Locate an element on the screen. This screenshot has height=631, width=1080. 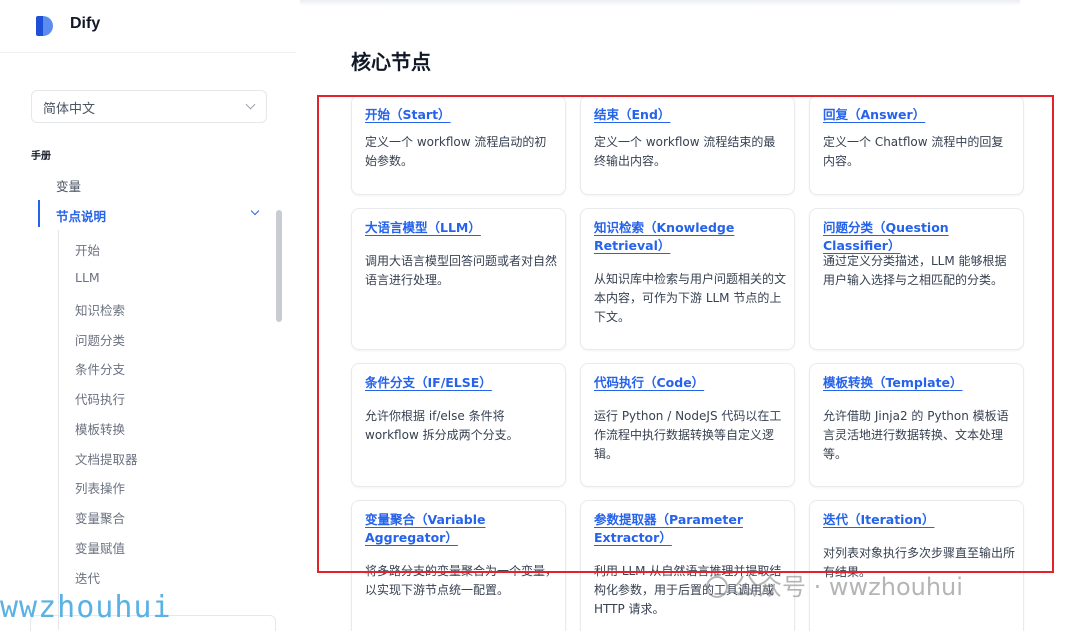
page-title: 核心节点 is located at coordinates (391, 62).